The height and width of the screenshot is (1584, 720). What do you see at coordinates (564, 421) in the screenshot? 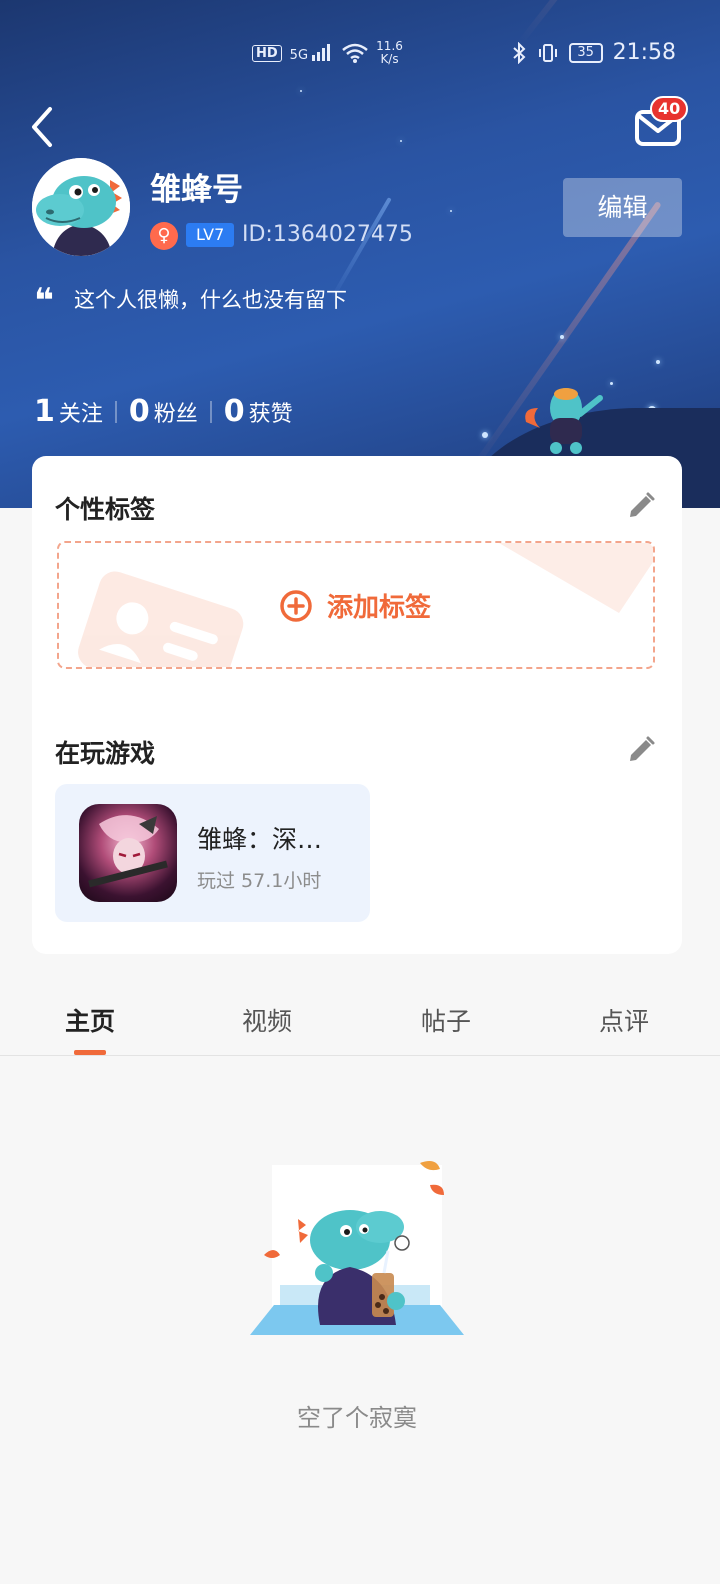
I see `mascot-illustration` at bounding box center [564, 421].